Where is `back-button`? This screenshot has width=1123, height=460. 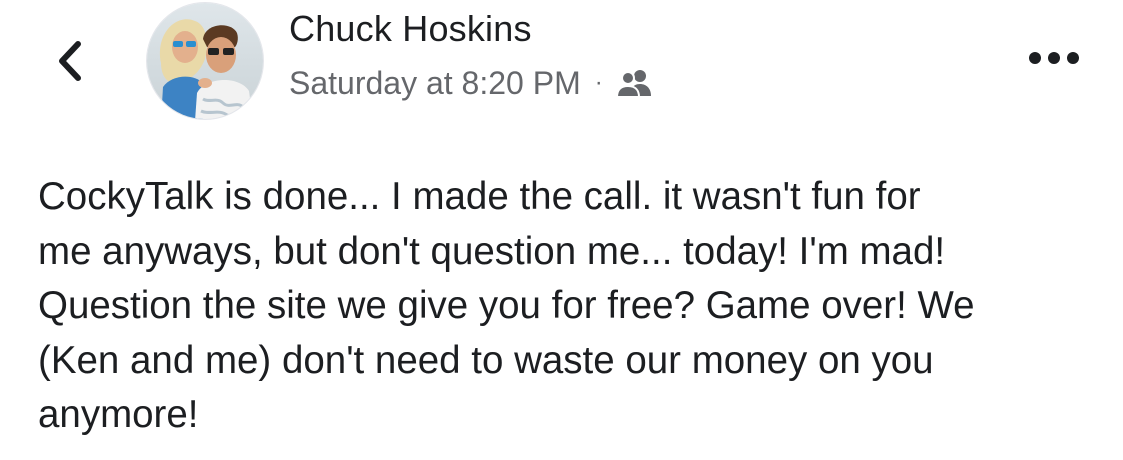 back-button is located at coordinates (70, 61).